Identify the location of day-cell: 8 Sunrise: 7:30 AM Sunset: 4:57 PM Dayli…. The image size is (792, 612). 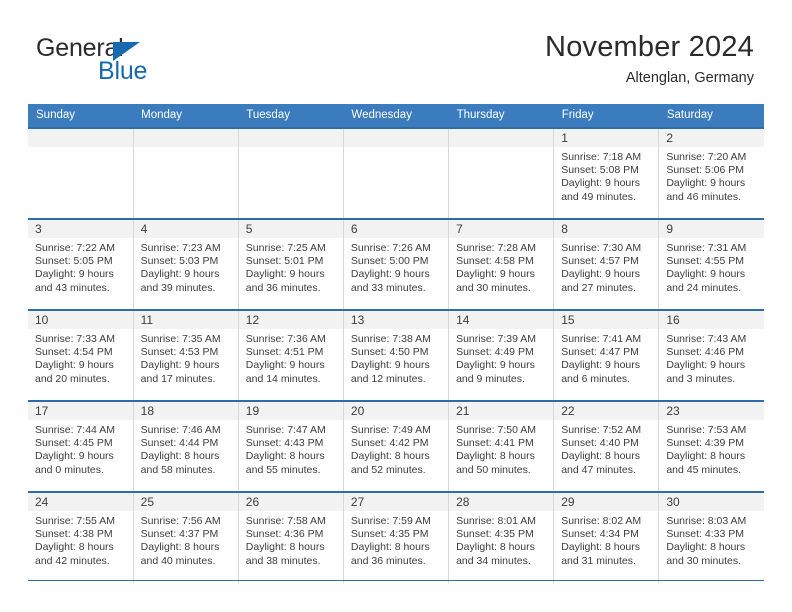
(606, 264).